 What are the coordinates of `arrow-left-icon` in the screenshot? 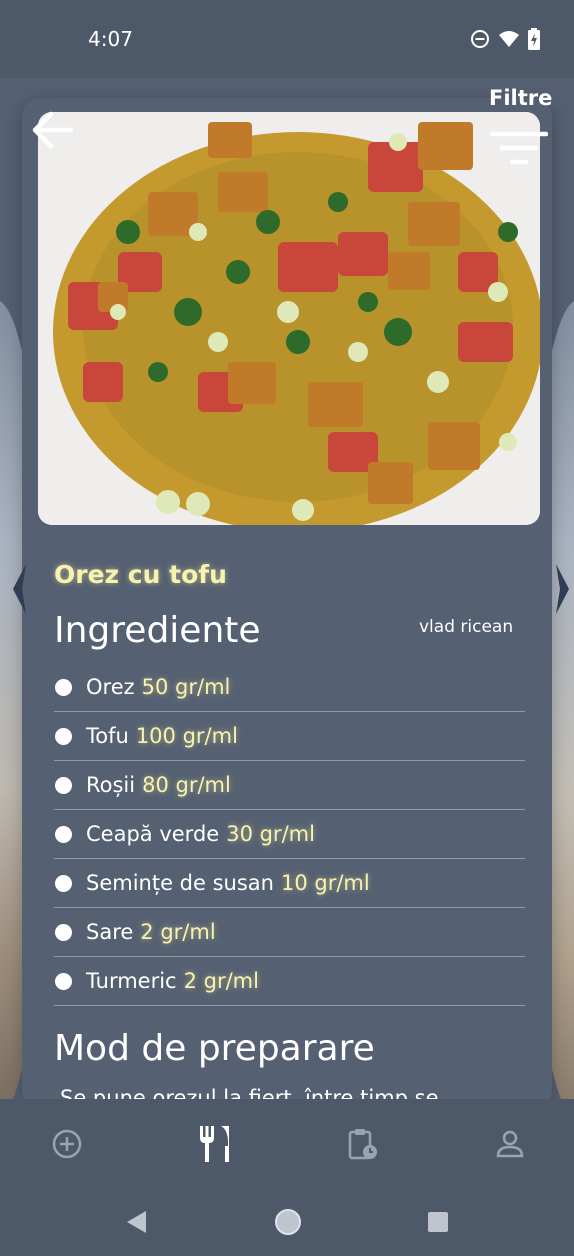 It's located at (52, 130).